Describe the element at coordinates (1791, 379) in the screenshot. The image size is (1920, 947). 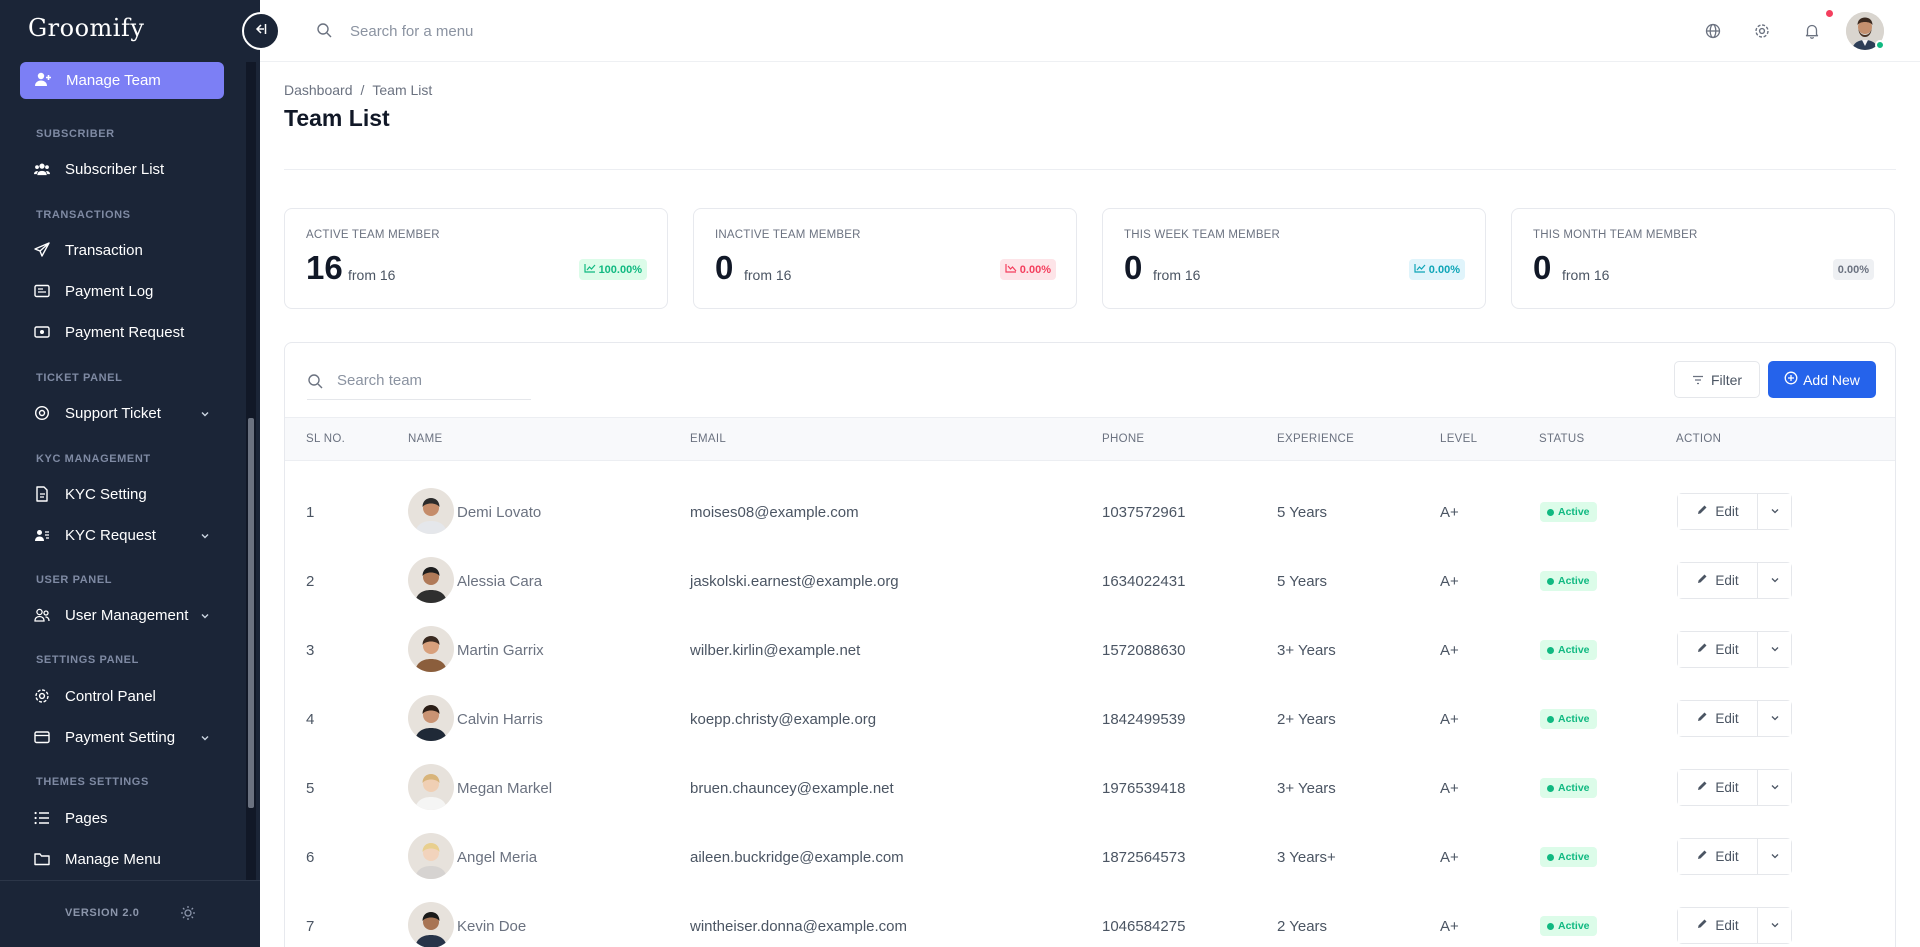
I see `plus-circle-icon` at that location.